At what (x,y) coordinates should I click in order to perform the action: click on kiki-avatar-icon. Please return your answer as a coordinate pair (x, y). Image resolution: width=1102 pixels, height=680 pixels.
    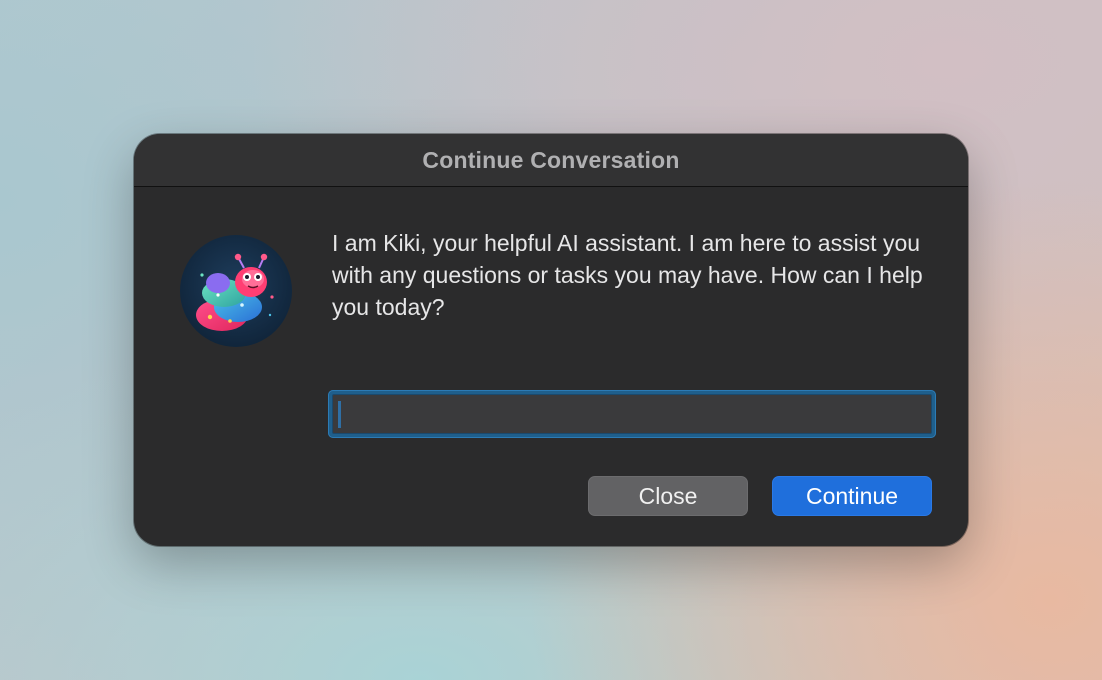
    Looking at the image, I should click on (236, 291).